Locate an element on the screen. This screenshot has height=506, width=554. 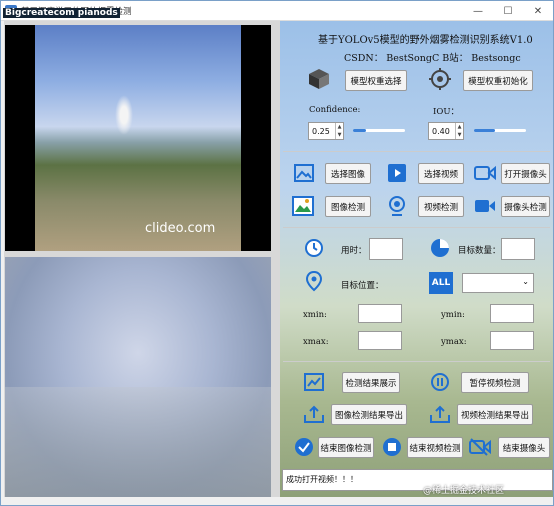
open-camera-button: 打开摄像头 is located at coordinates (525, 173).